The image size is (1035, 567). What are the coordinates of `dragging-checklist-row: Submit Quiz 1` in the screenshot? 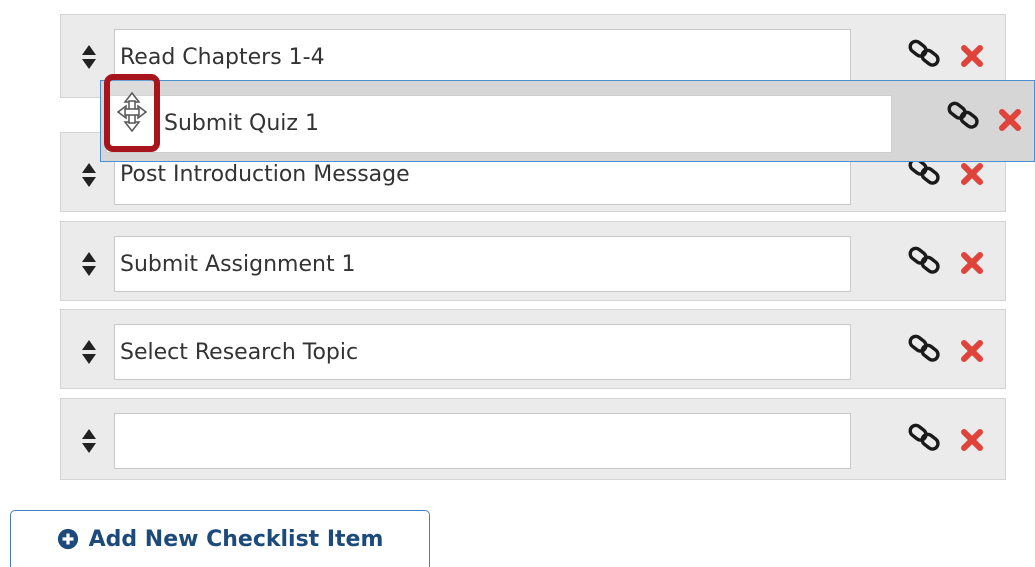 It's located at (567, 121).